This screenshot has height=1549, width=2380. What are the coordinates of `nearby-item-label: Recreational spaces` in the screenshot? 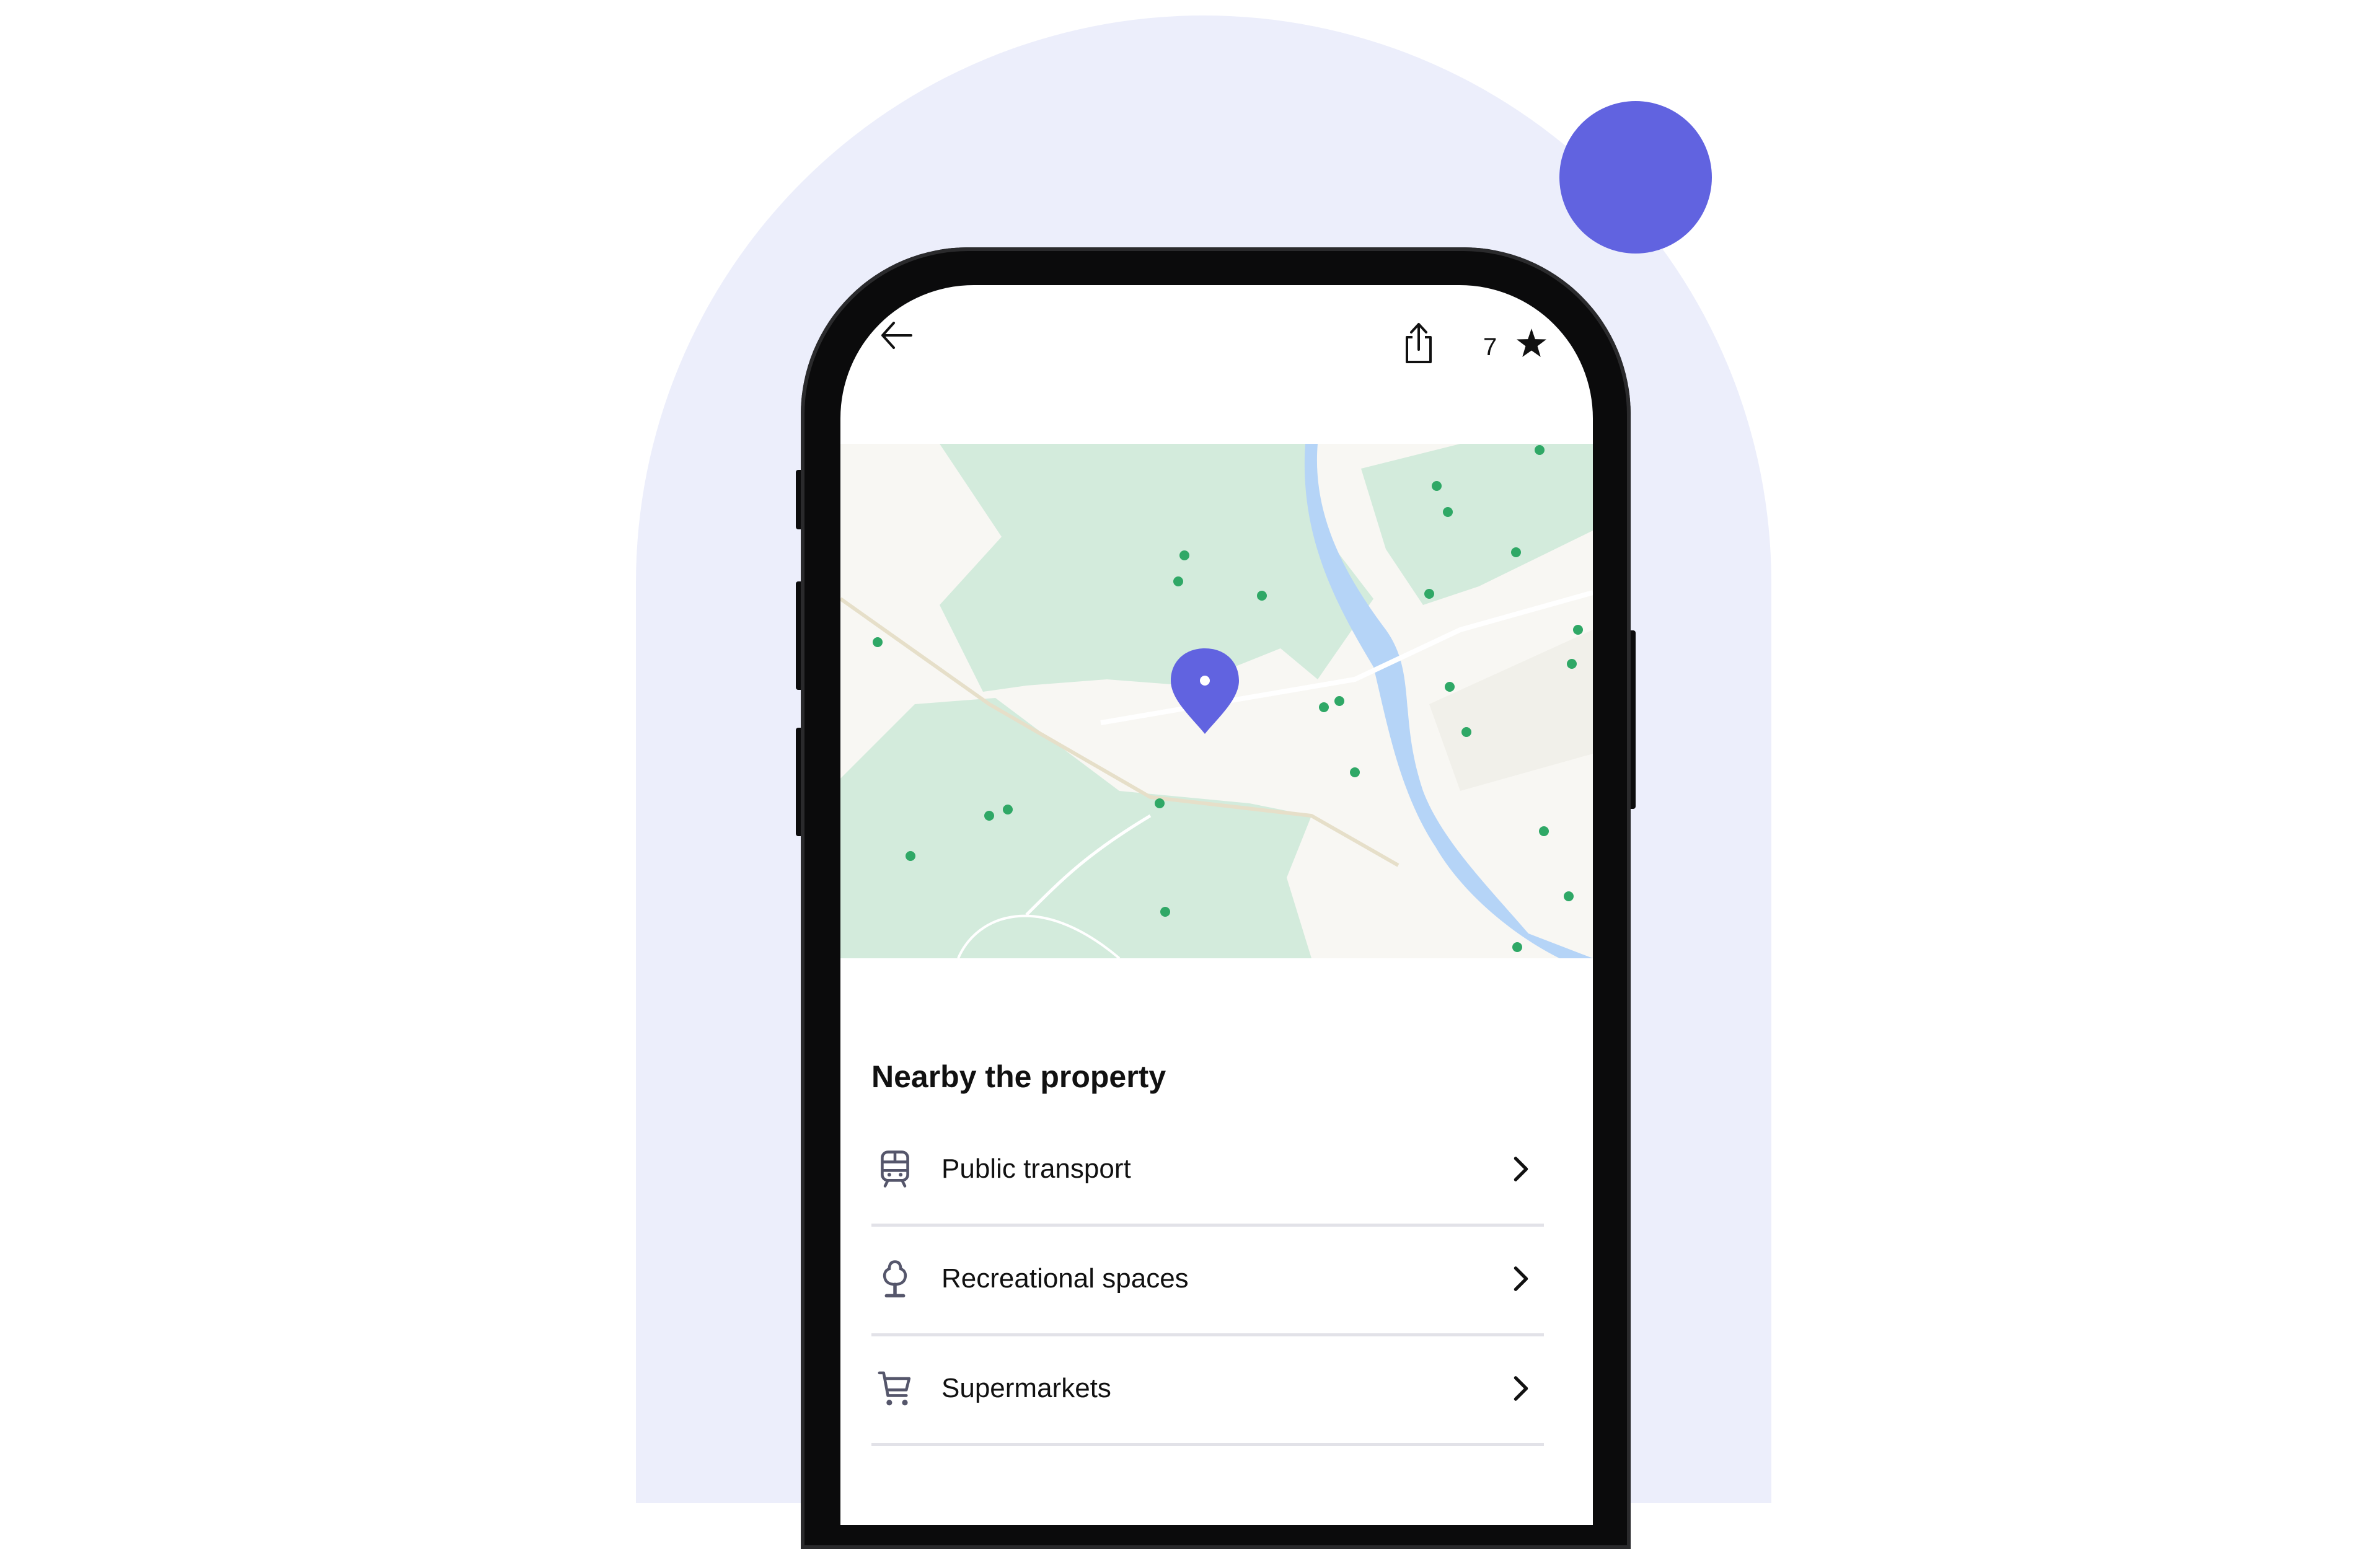 It's located at (1065, 1278).